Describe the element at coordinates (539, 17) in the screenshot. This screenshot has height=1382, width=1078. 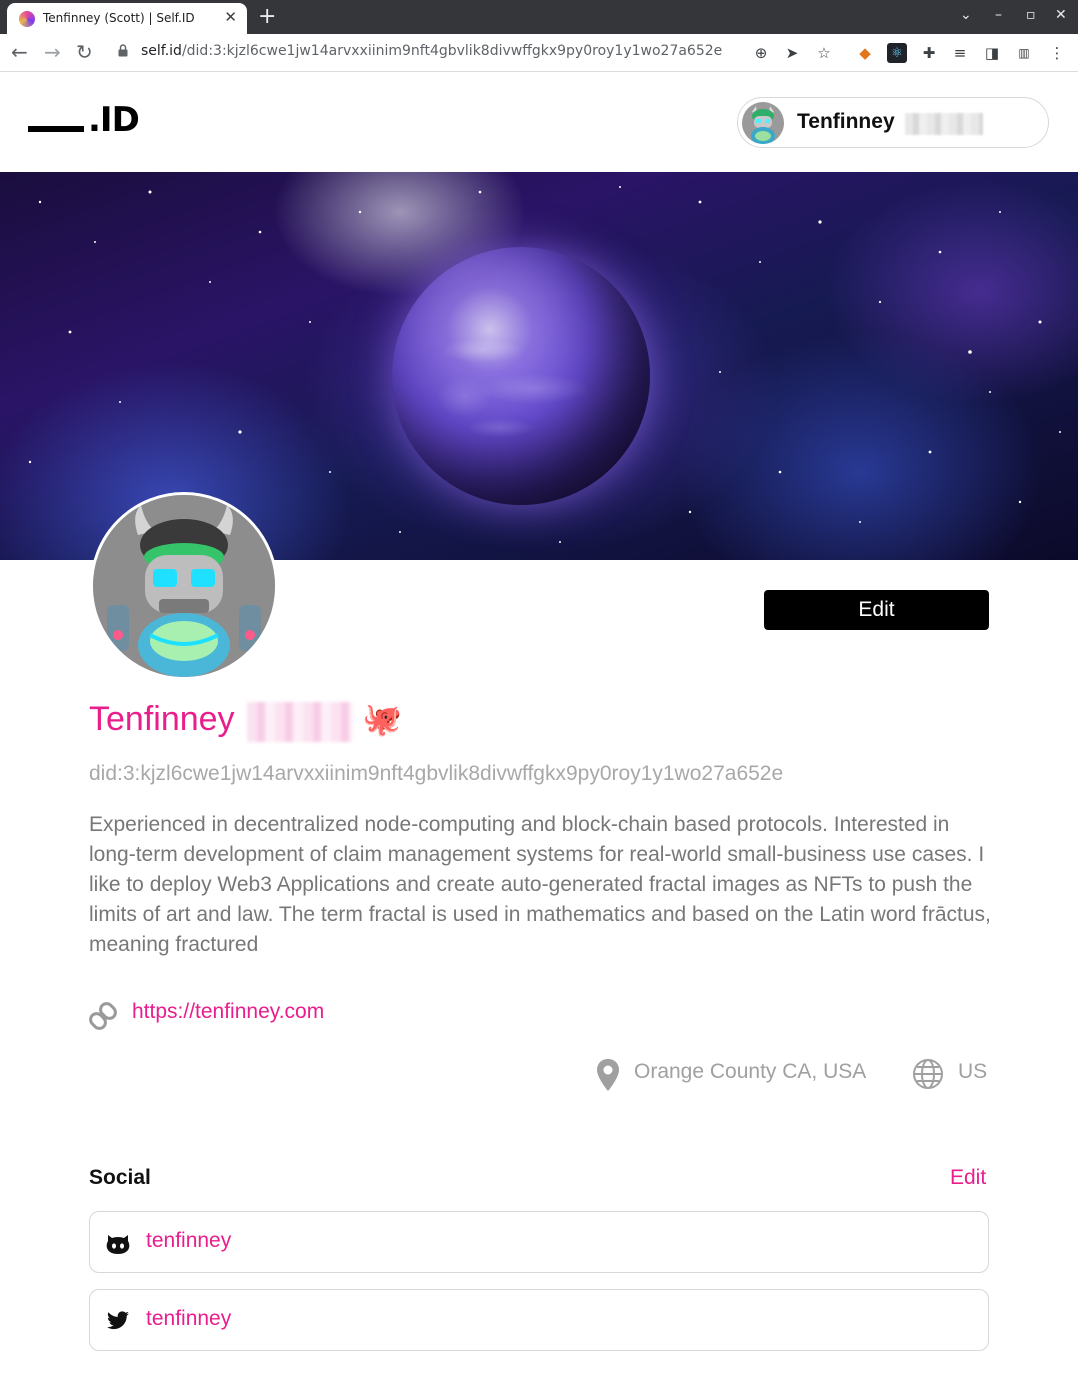
I see `browser-tabstrip: Tenfinney (Scott) | Self.ID ✕ + ⌄ – ▫ ✕` at that location.